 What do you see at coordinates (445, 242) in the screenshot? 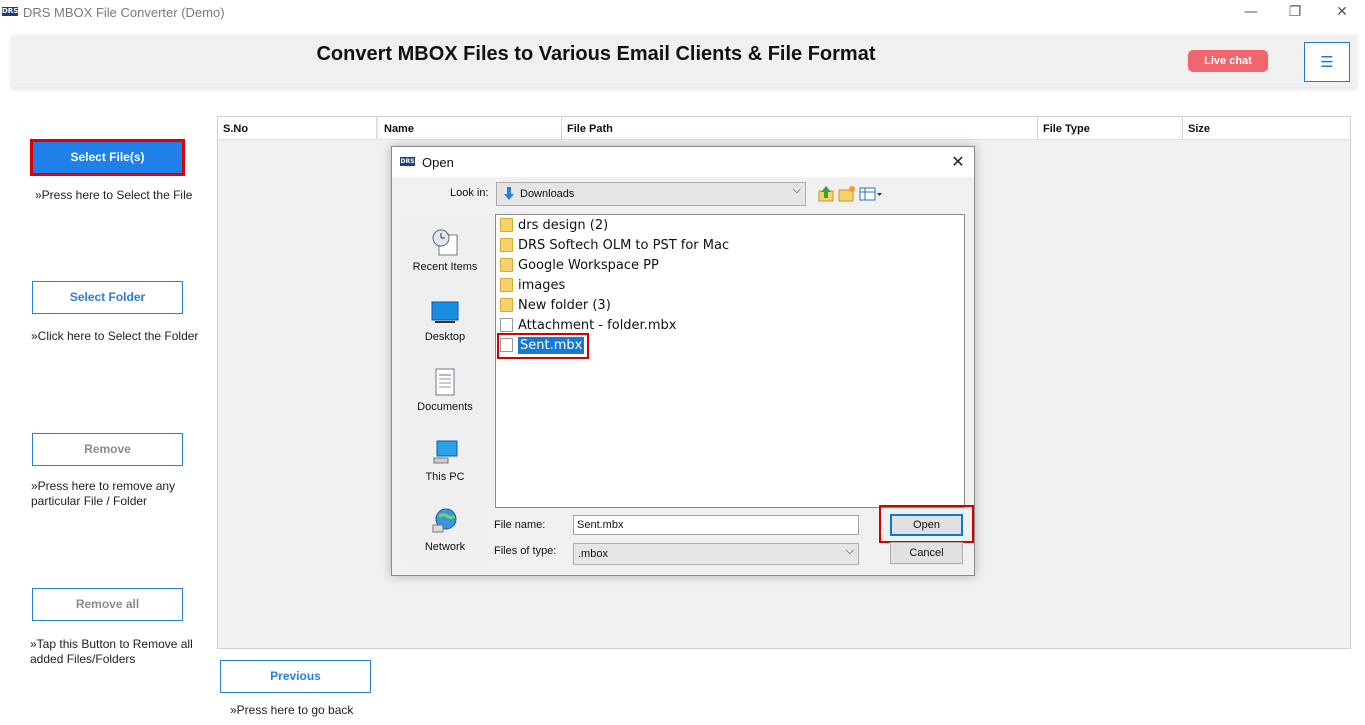
I see `recent-items-icon` at bounding box center [445, 242].